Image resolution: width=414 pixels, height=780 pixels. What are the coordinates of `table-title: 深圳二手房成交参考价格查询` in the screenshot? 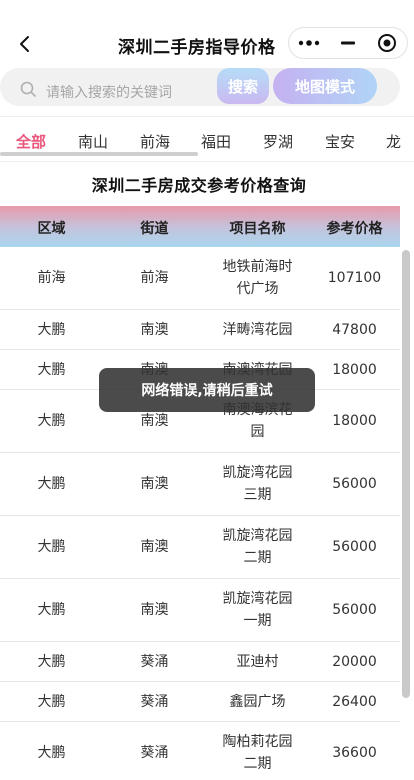 It's located at (199, 185).